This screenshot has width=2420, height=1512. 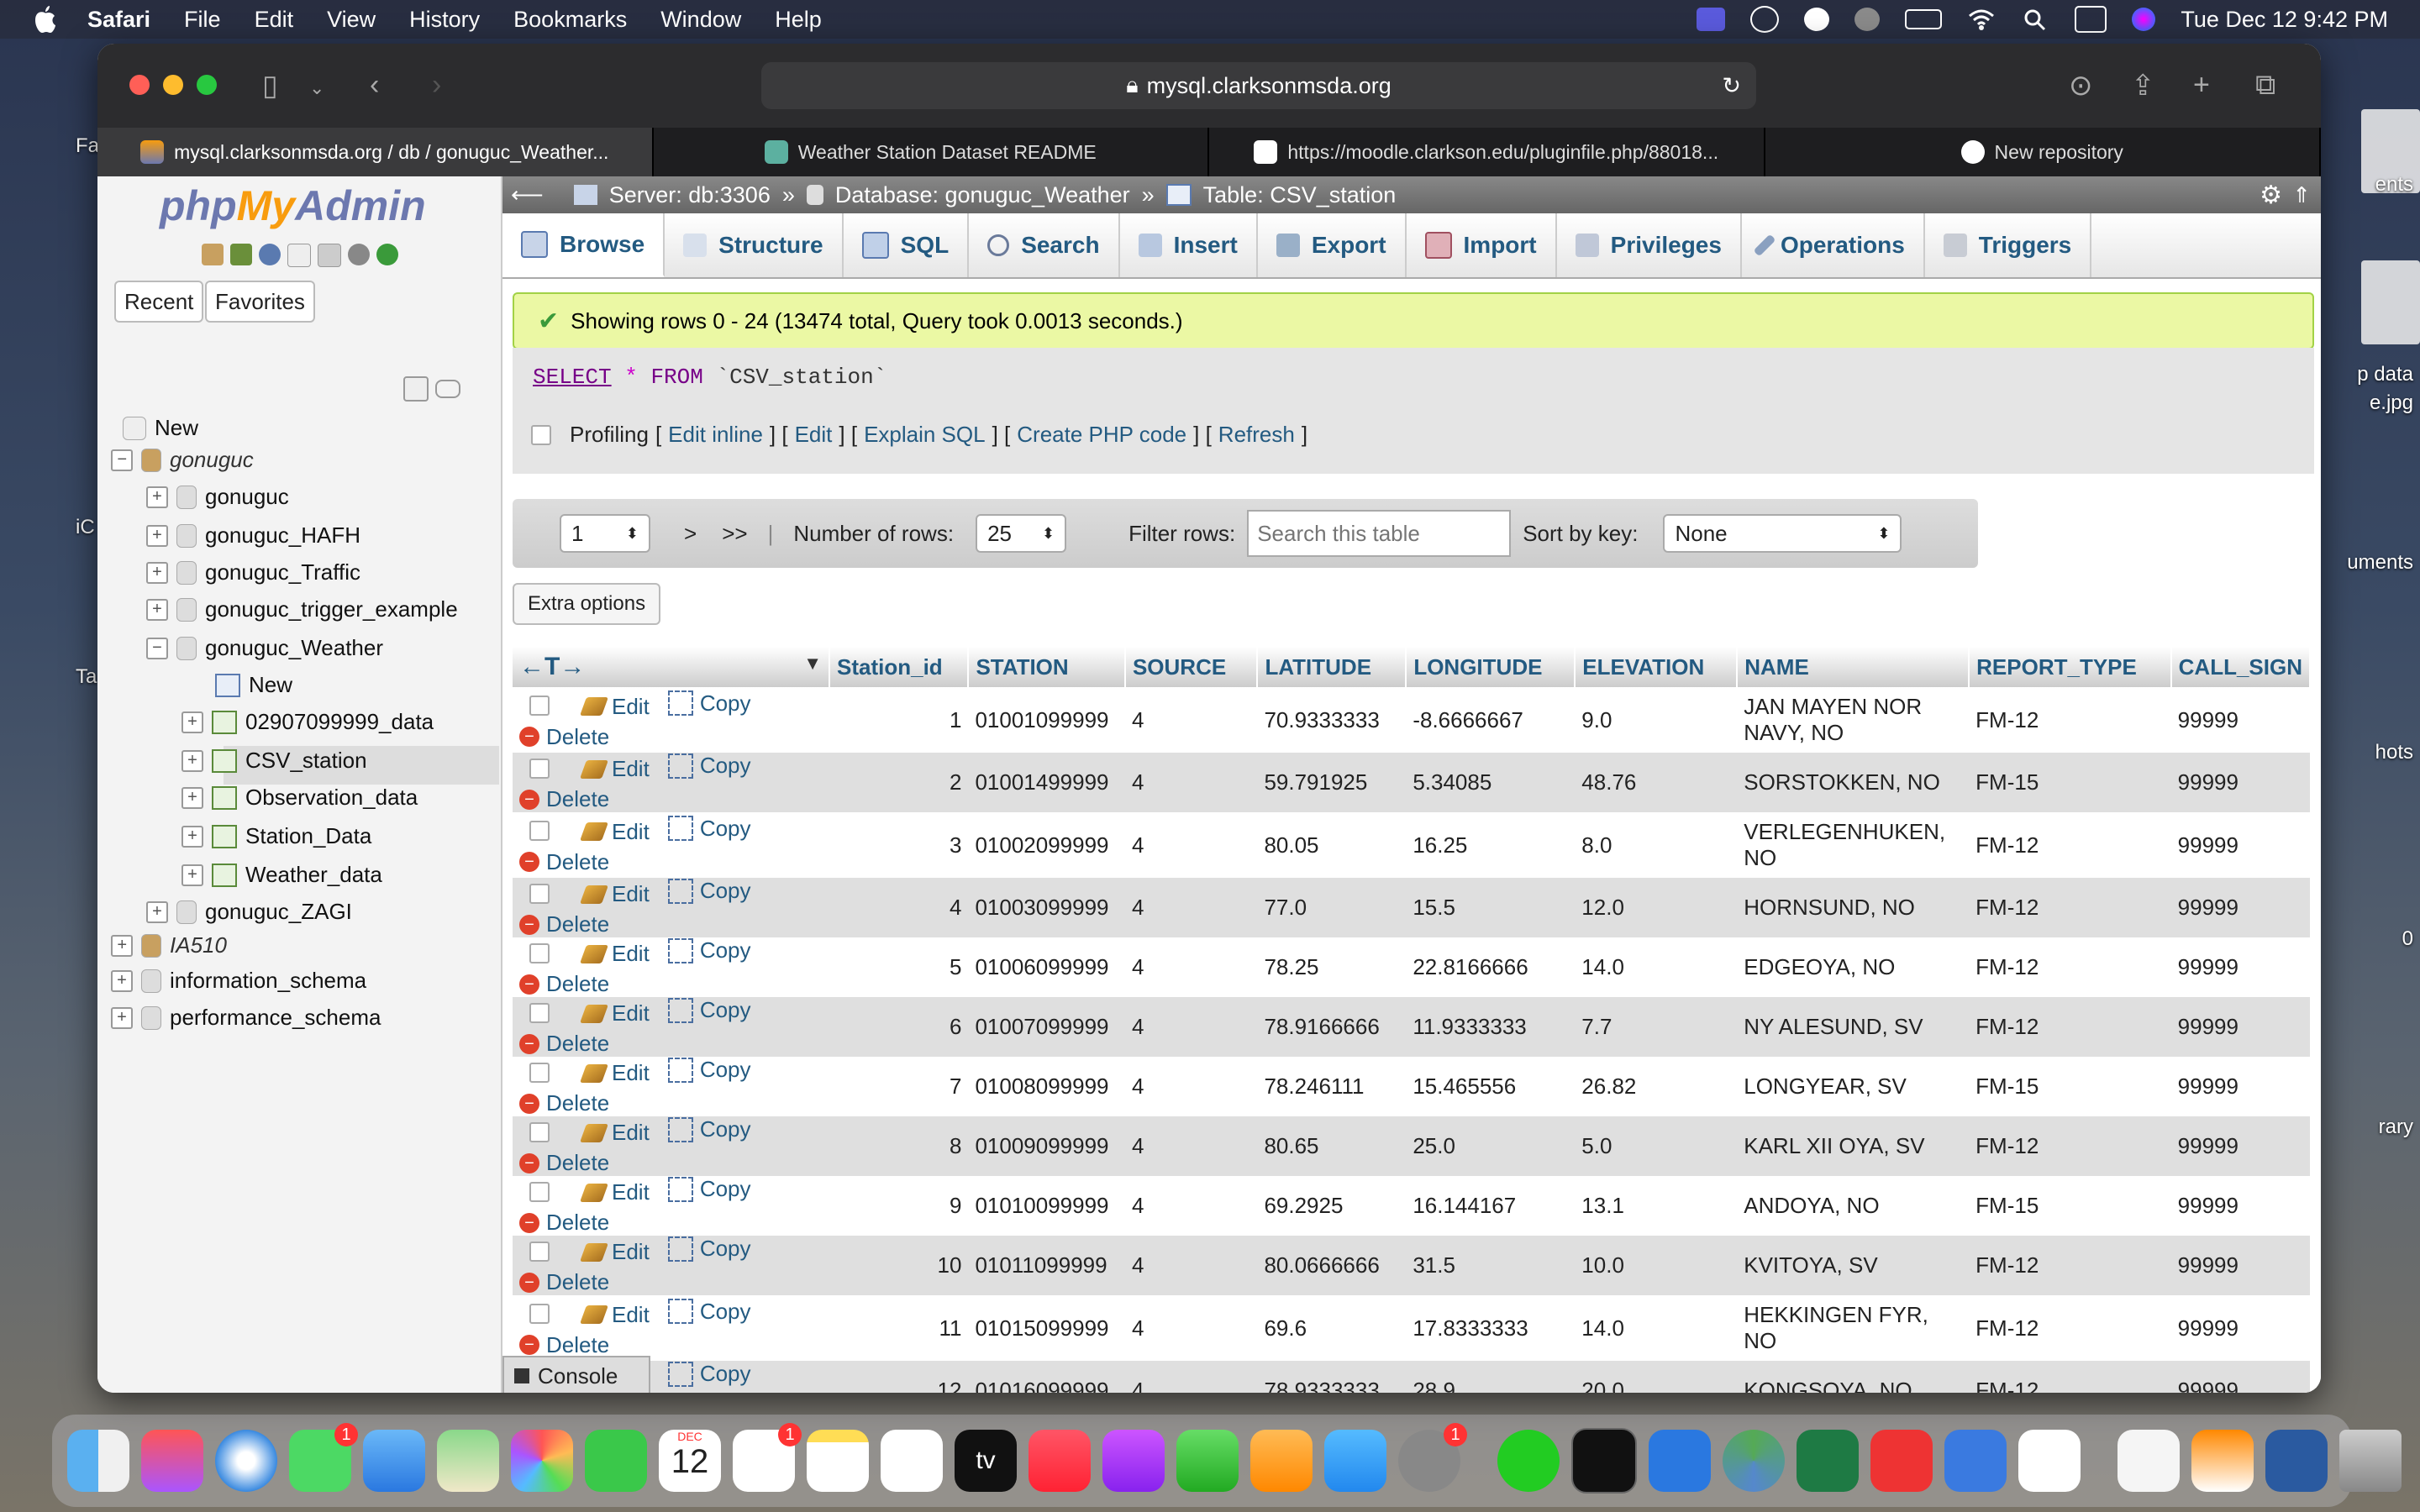 What do you see at coordinates (1976, 1461) in the screenshot?
I see `xcode-icon` at bounding box center [1976, 1461].